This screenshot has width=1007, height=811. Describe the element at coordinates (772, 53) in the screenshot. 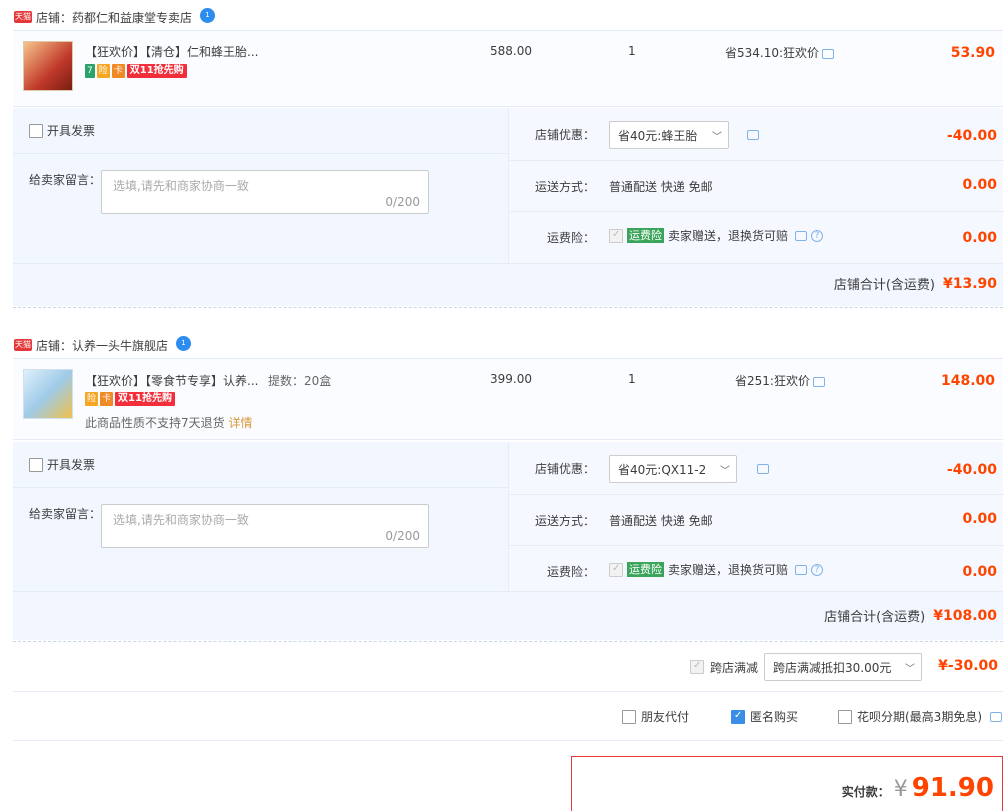

I see `discount-text: 省534.10:狂欢价` at that location.